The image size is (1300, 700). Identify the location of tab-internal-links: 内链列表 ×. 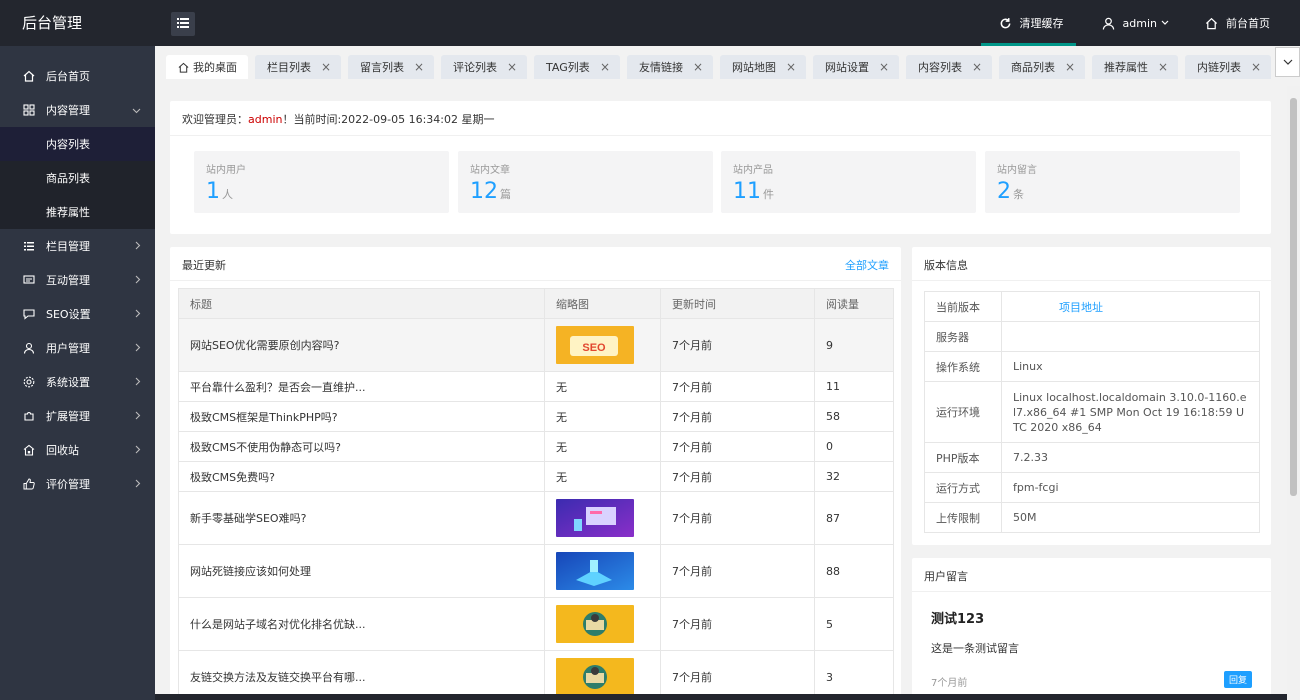
(1228, 67).